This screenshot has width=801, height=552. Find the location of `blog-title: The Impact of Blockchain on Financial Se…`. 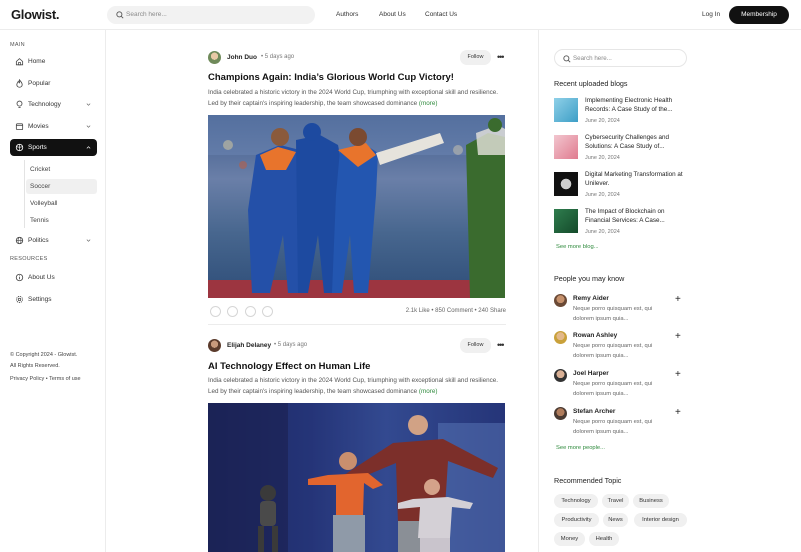

blog-title: The Impact of Blockchain on Financial Se… is located at coordinates (625, 216).